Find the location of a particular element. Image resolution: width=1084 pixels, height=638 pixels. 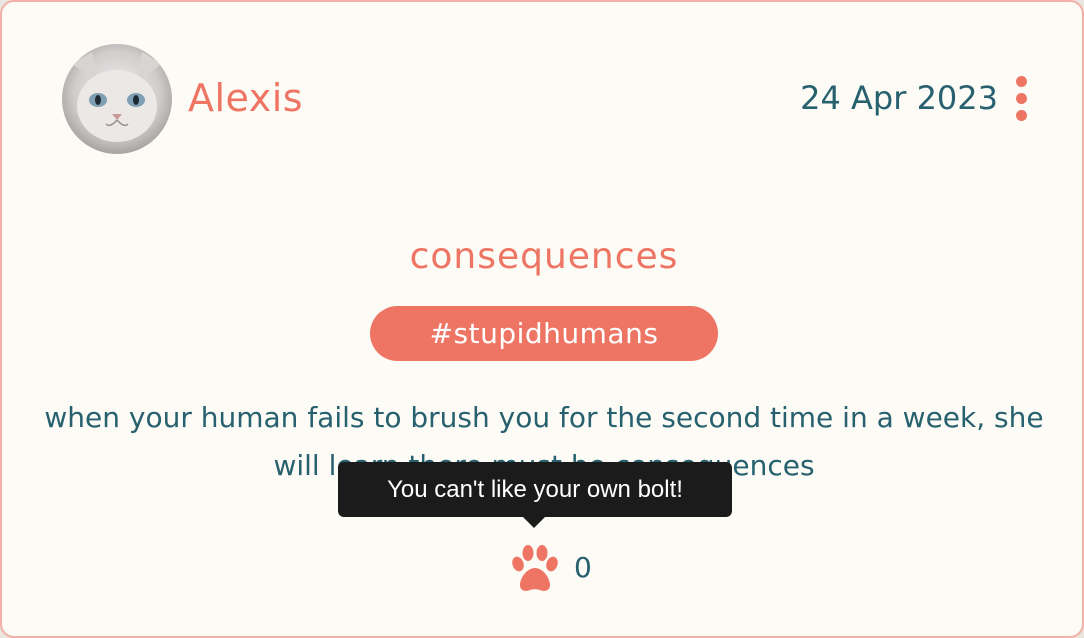

paw-like-button is located at coordinates (535, 568).